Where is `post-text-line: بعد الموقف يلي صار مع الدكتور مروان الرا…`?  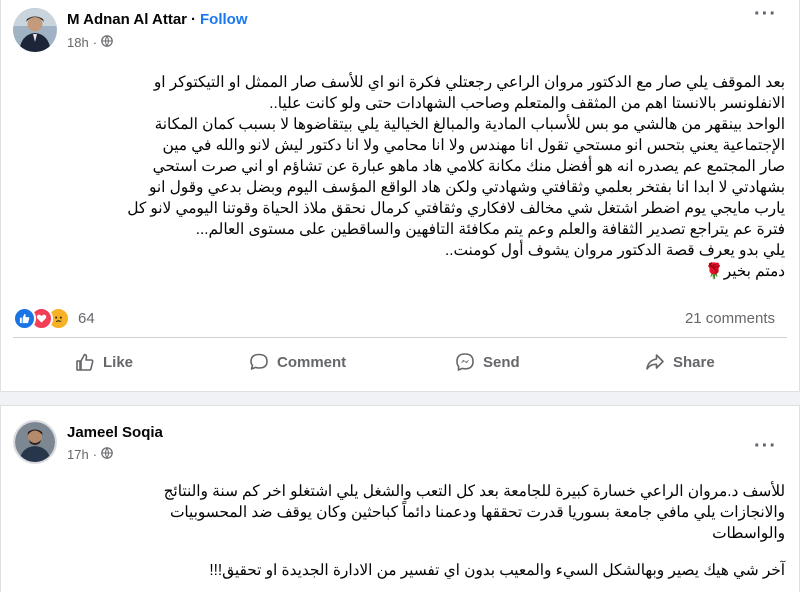
post-text-line: بعد الموقف يلي صار مع الدكتور مروان الرا… is located at coordinates (469, 82).